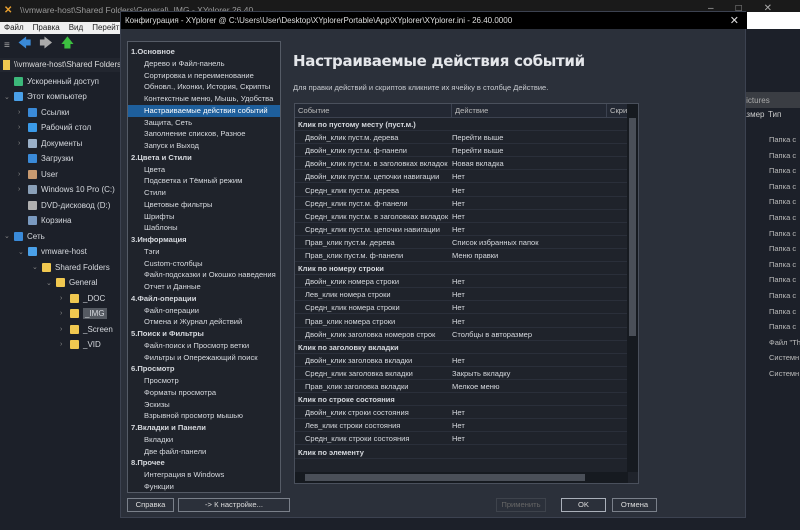 Image resolution: width=800 pixels, height=530 pixels. What do you see at coordinates (45, 159) in the screenshot?
I see `tree-node: Загрузки` at bounding box center [45, 159].